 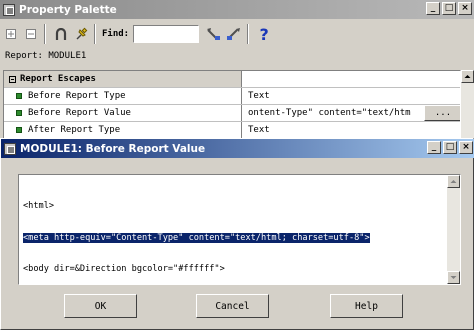 I want to click on pin-icon, so click(x=82, y=33).